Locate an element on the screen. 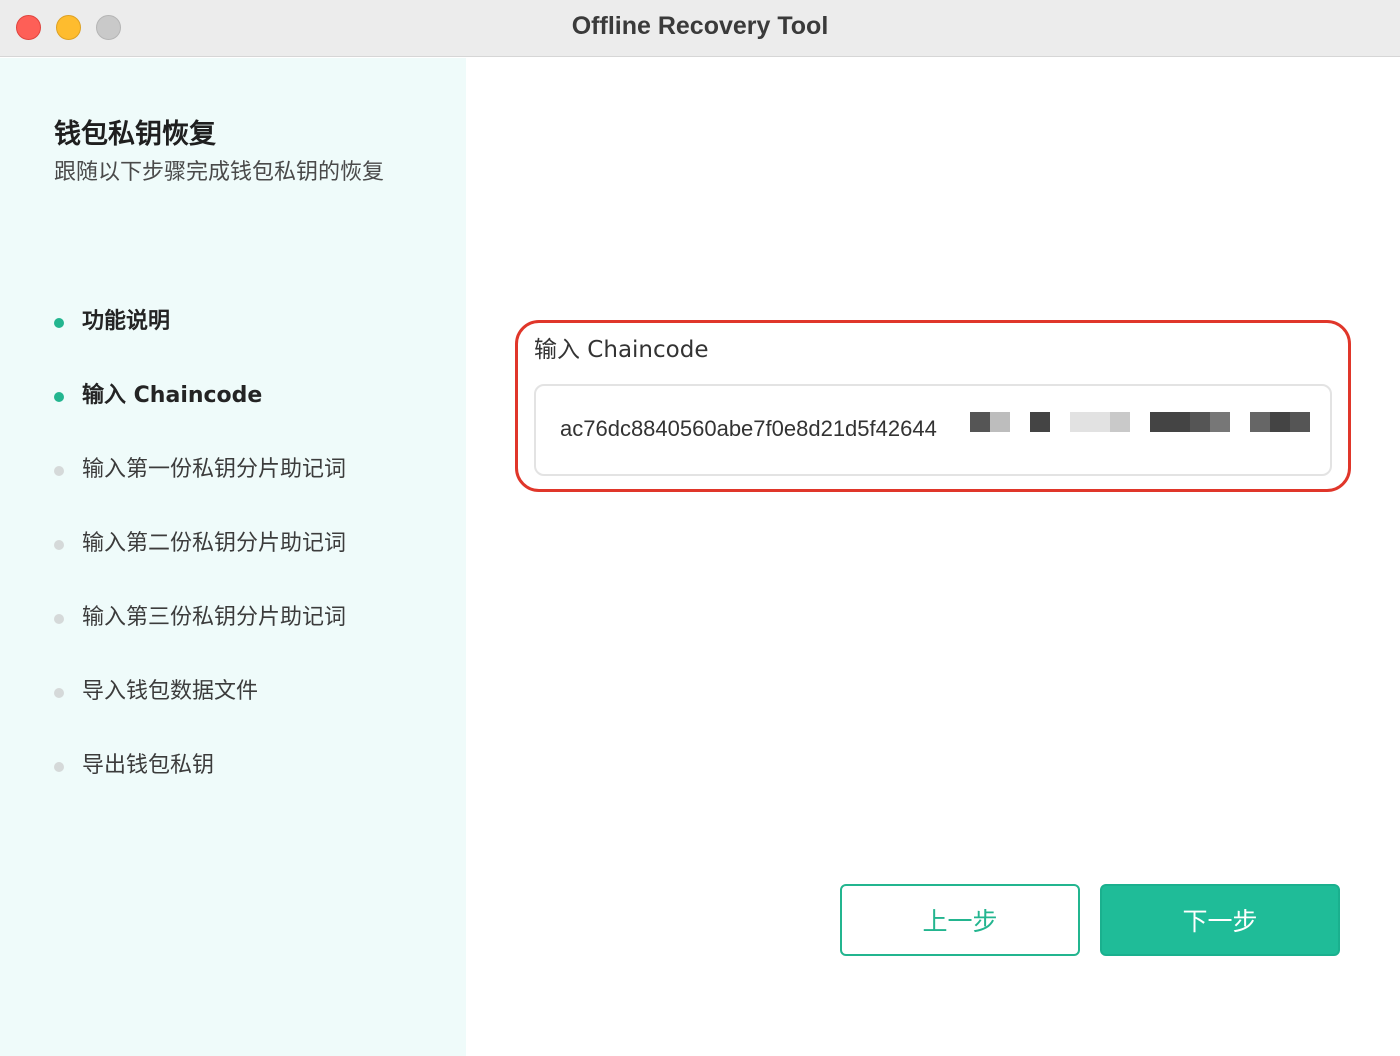 The image size is (1400, 1056). step-item: 输入 Chaincode is located at coordinates (200, 413).